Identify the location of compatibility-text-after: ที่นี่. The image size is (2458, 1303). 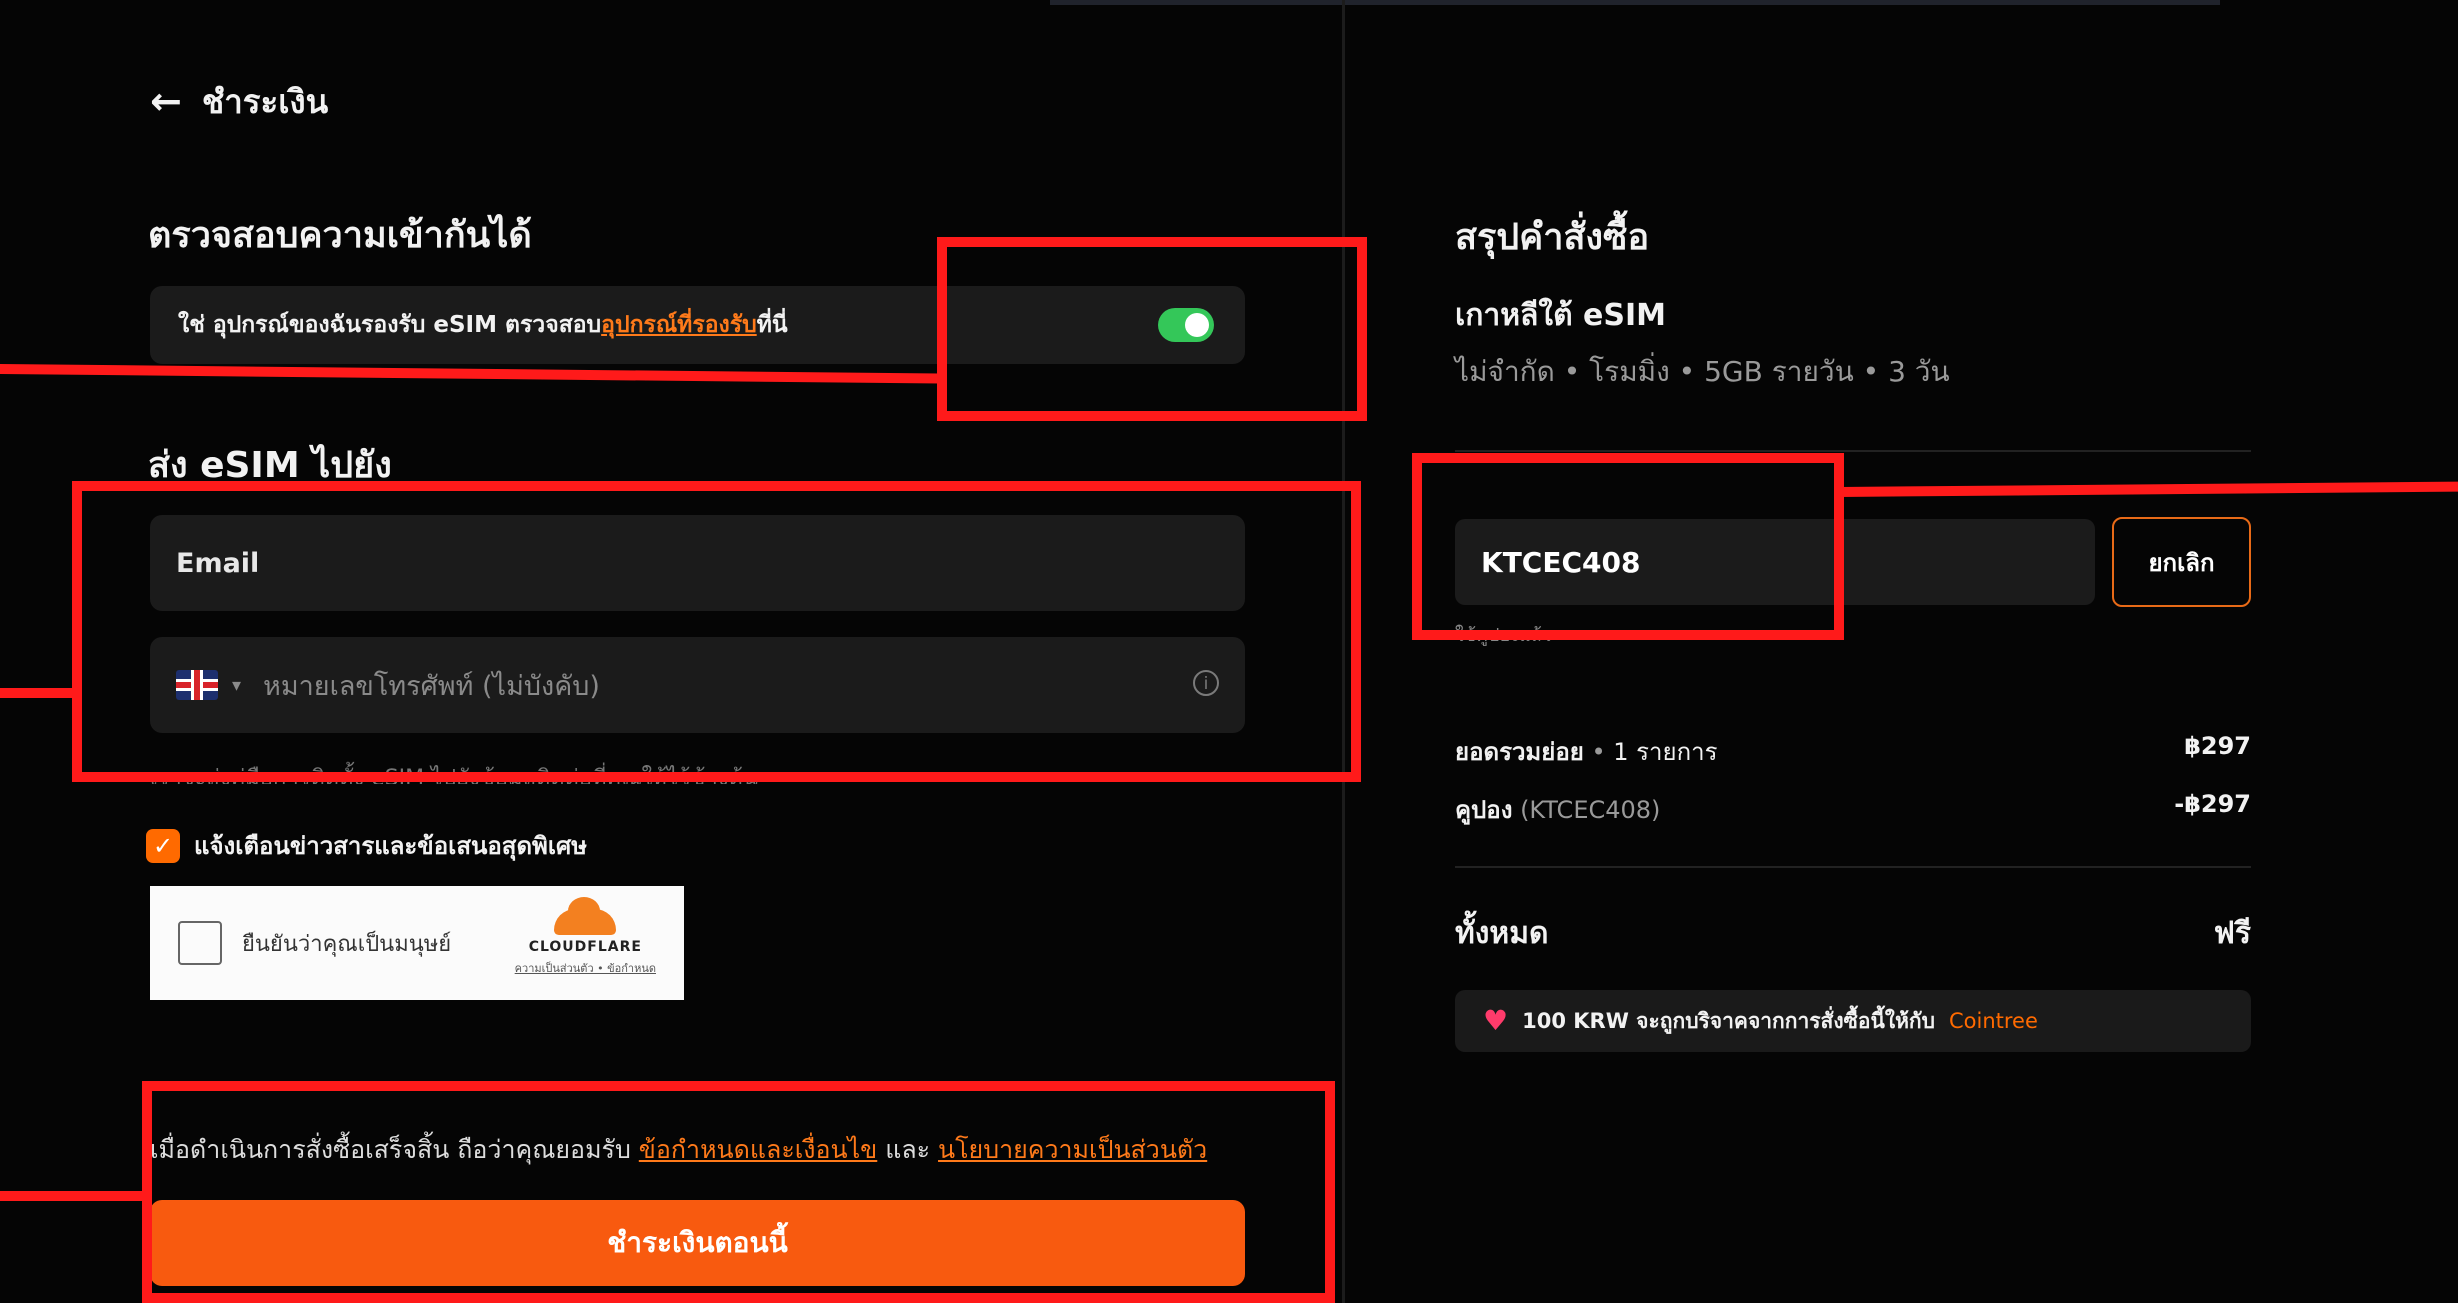
(772, 325).